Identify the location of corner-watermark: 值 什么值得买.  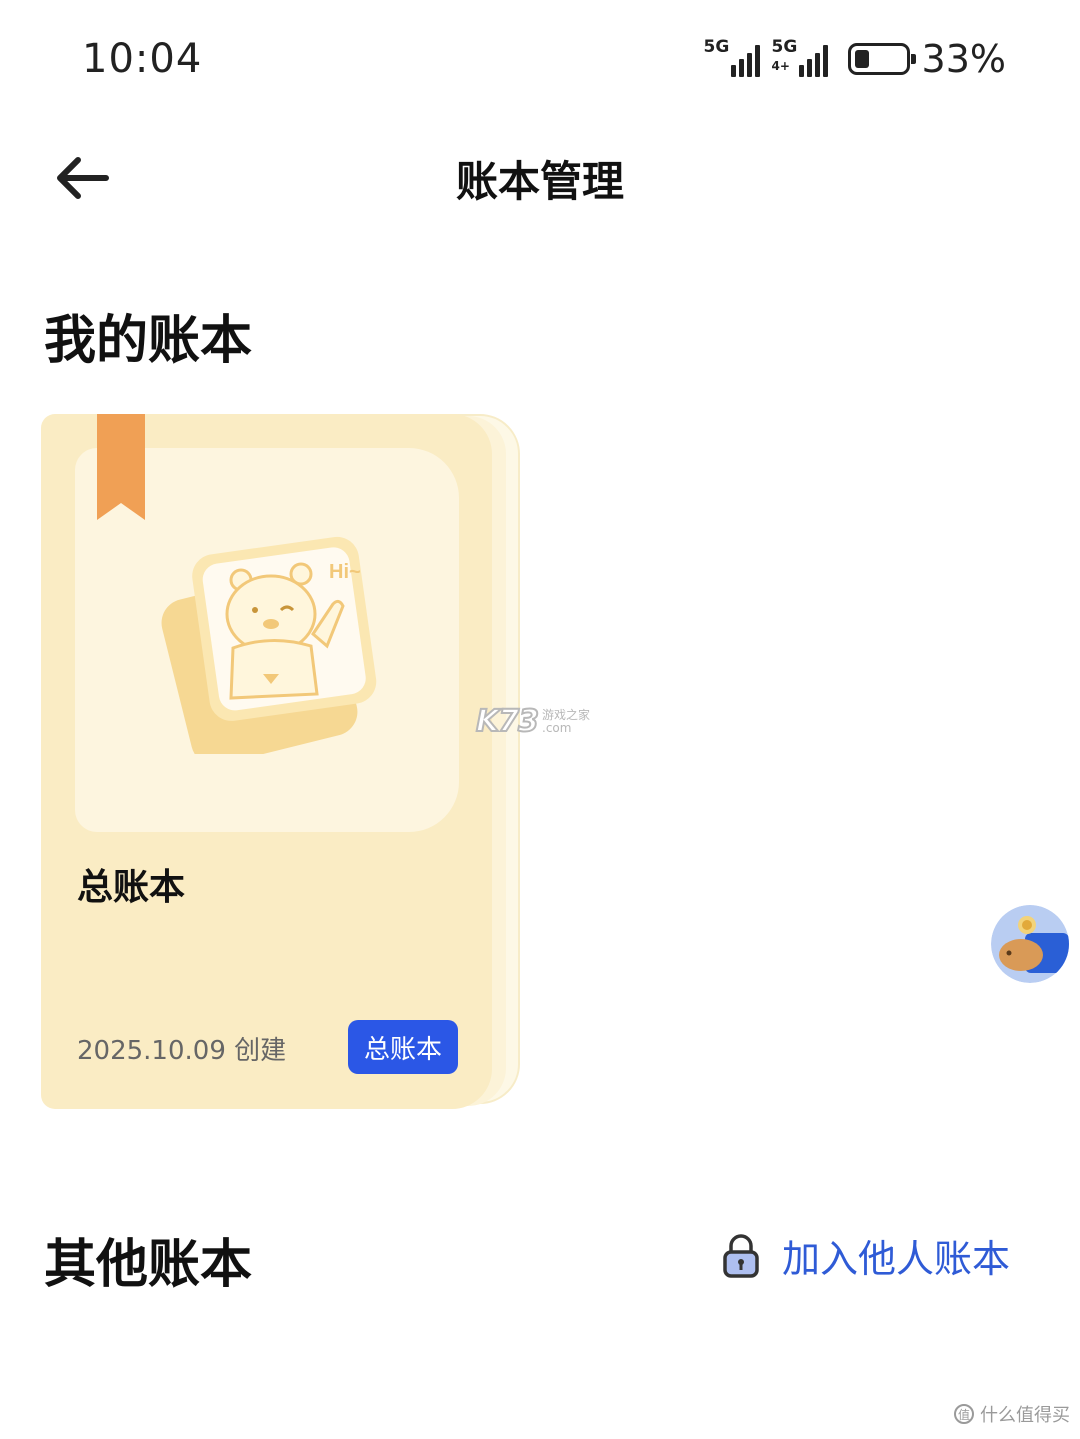
(1012, 1414).